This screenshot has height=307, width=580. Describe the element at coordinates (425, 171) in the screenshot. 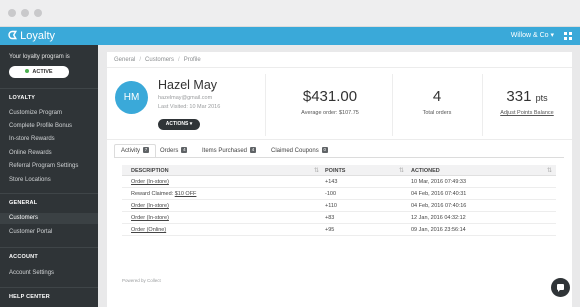

I see `column-actioned: ACTIONED` at that location.